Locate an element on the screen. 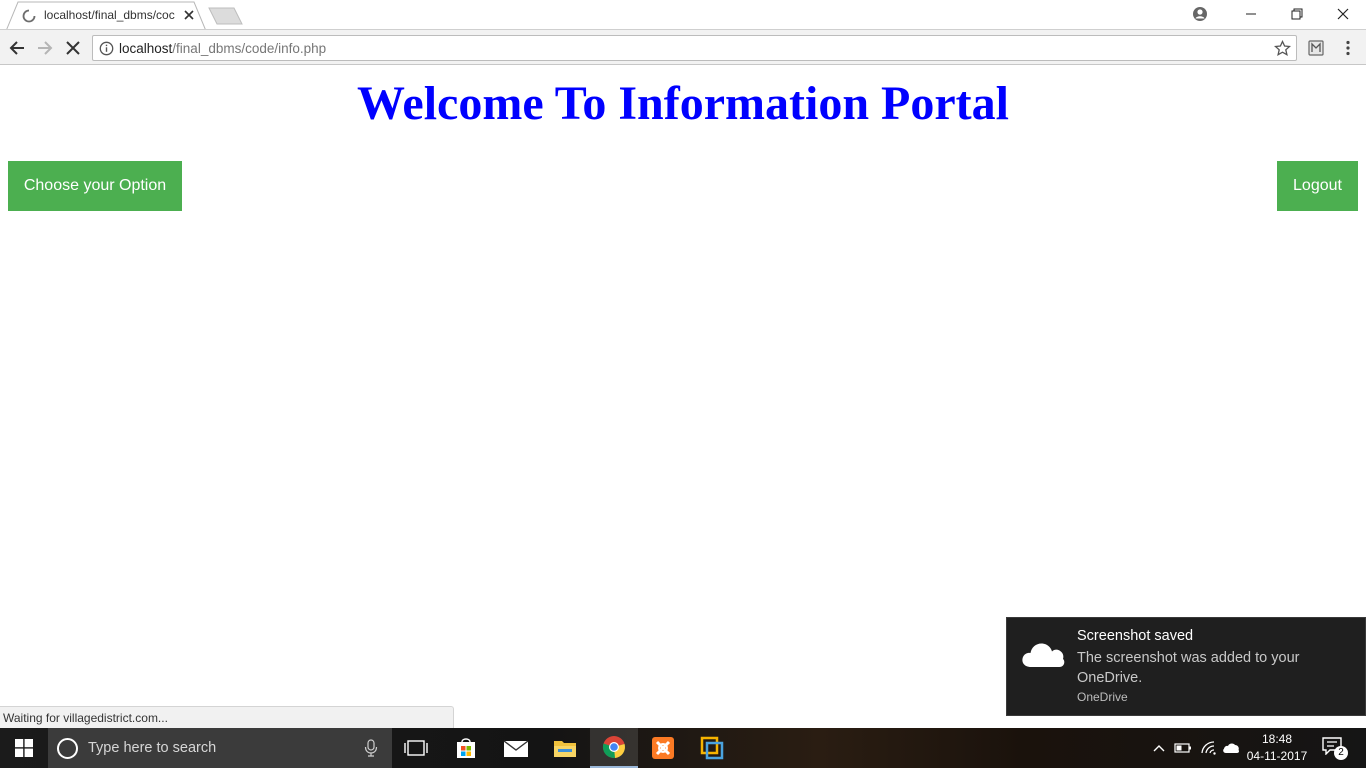 The height and width of the screenshot is (768, 1366). minimize-button is located at coordinates (1251, 14).